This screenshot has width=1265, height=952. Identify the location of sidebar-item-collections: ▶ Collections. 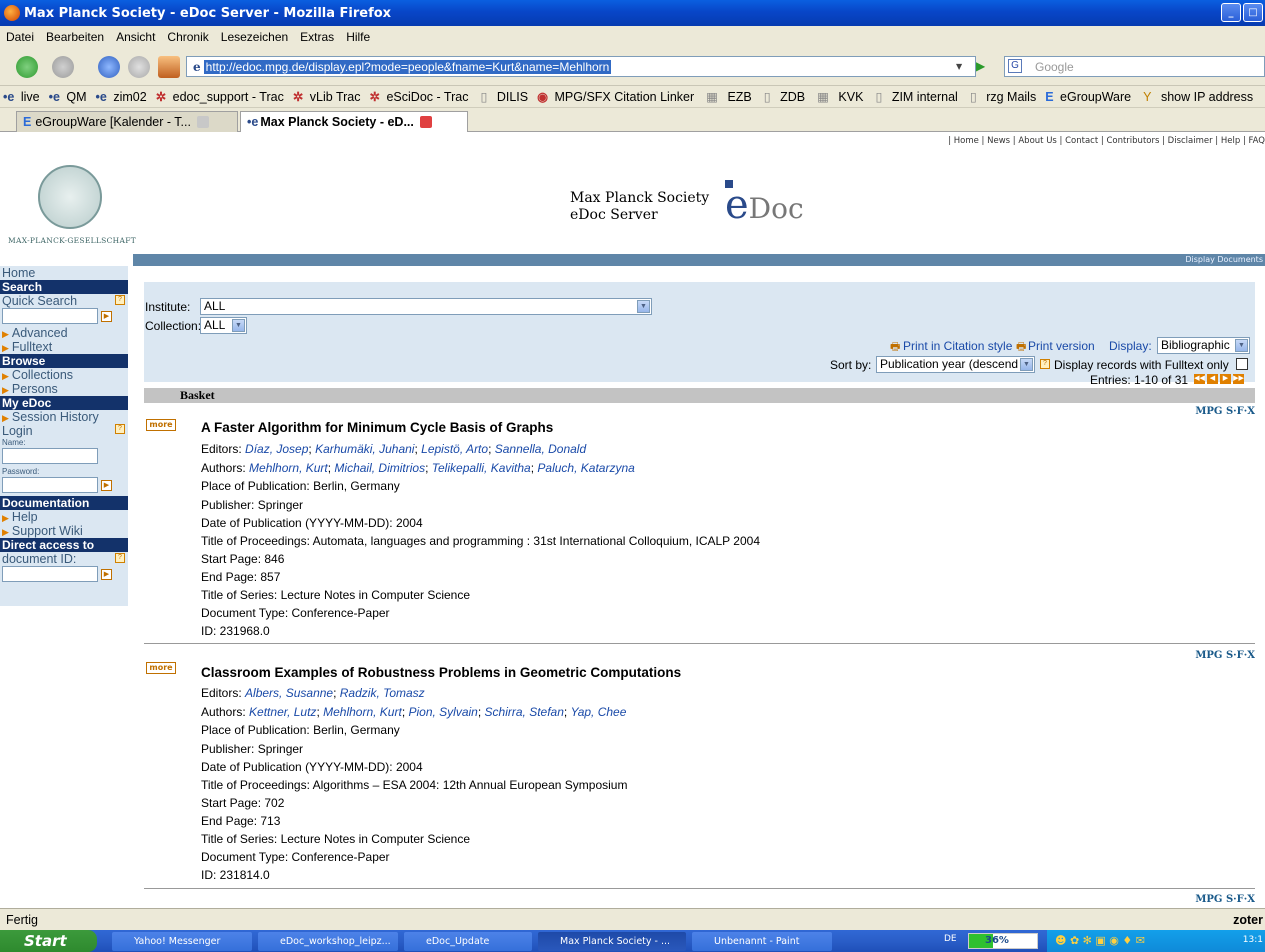
(64, 375).